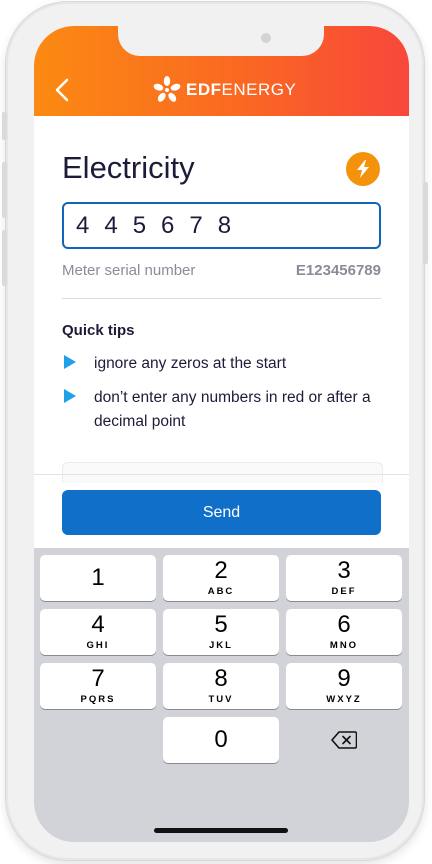 The height and width of the screenshot is (864, 432). I want to click on page-title: Electricity, so click(128, 167).